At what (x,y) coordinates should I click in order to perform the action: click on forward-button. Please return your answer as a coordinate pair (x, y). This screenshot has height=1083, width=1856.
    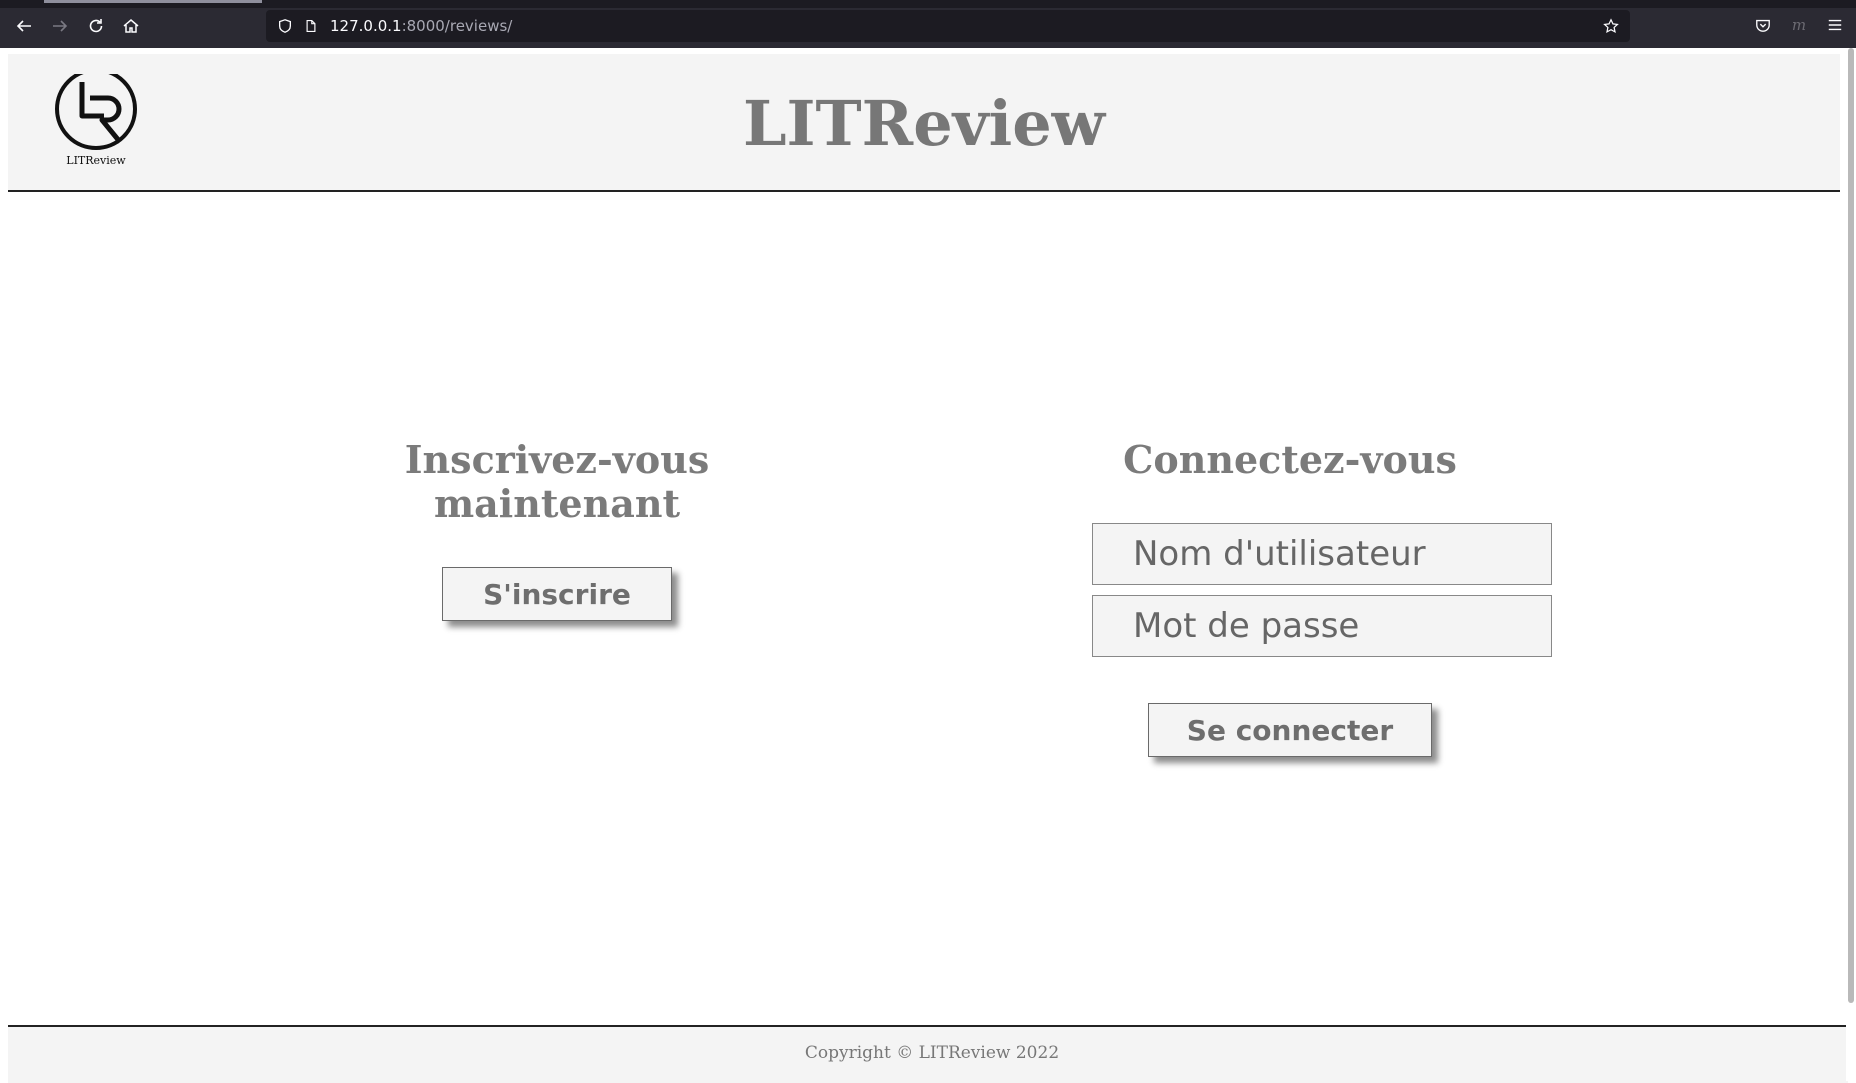
    Looking at the image, I should click on (60, 26).